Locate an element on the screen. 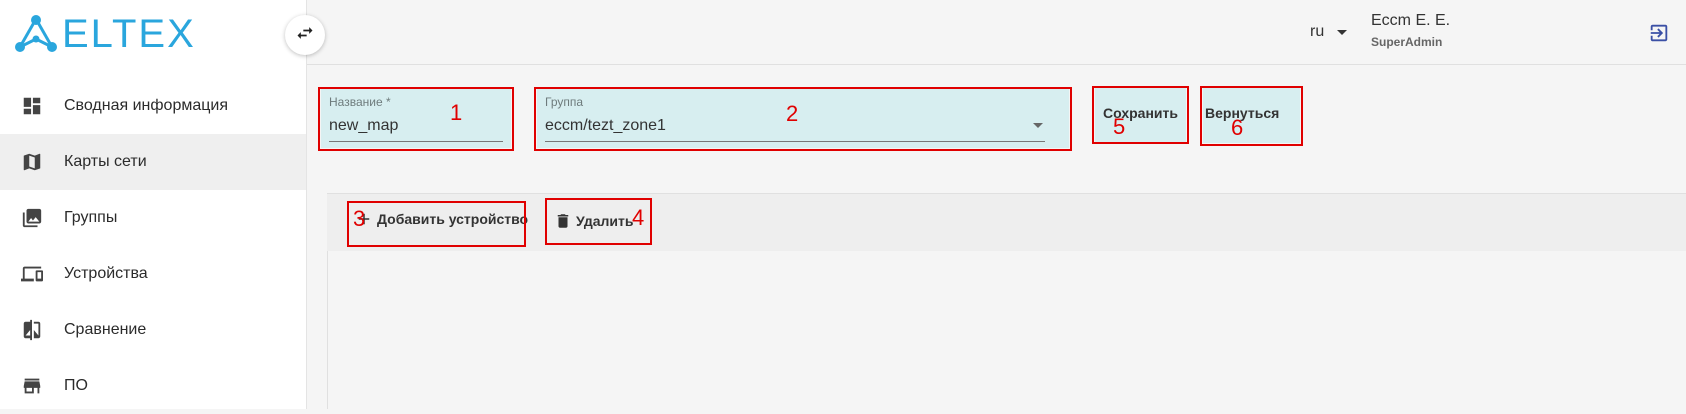 This screenshot has height=414, width=1686. sidebar-toggle-button is located at coordinates (305, 35).